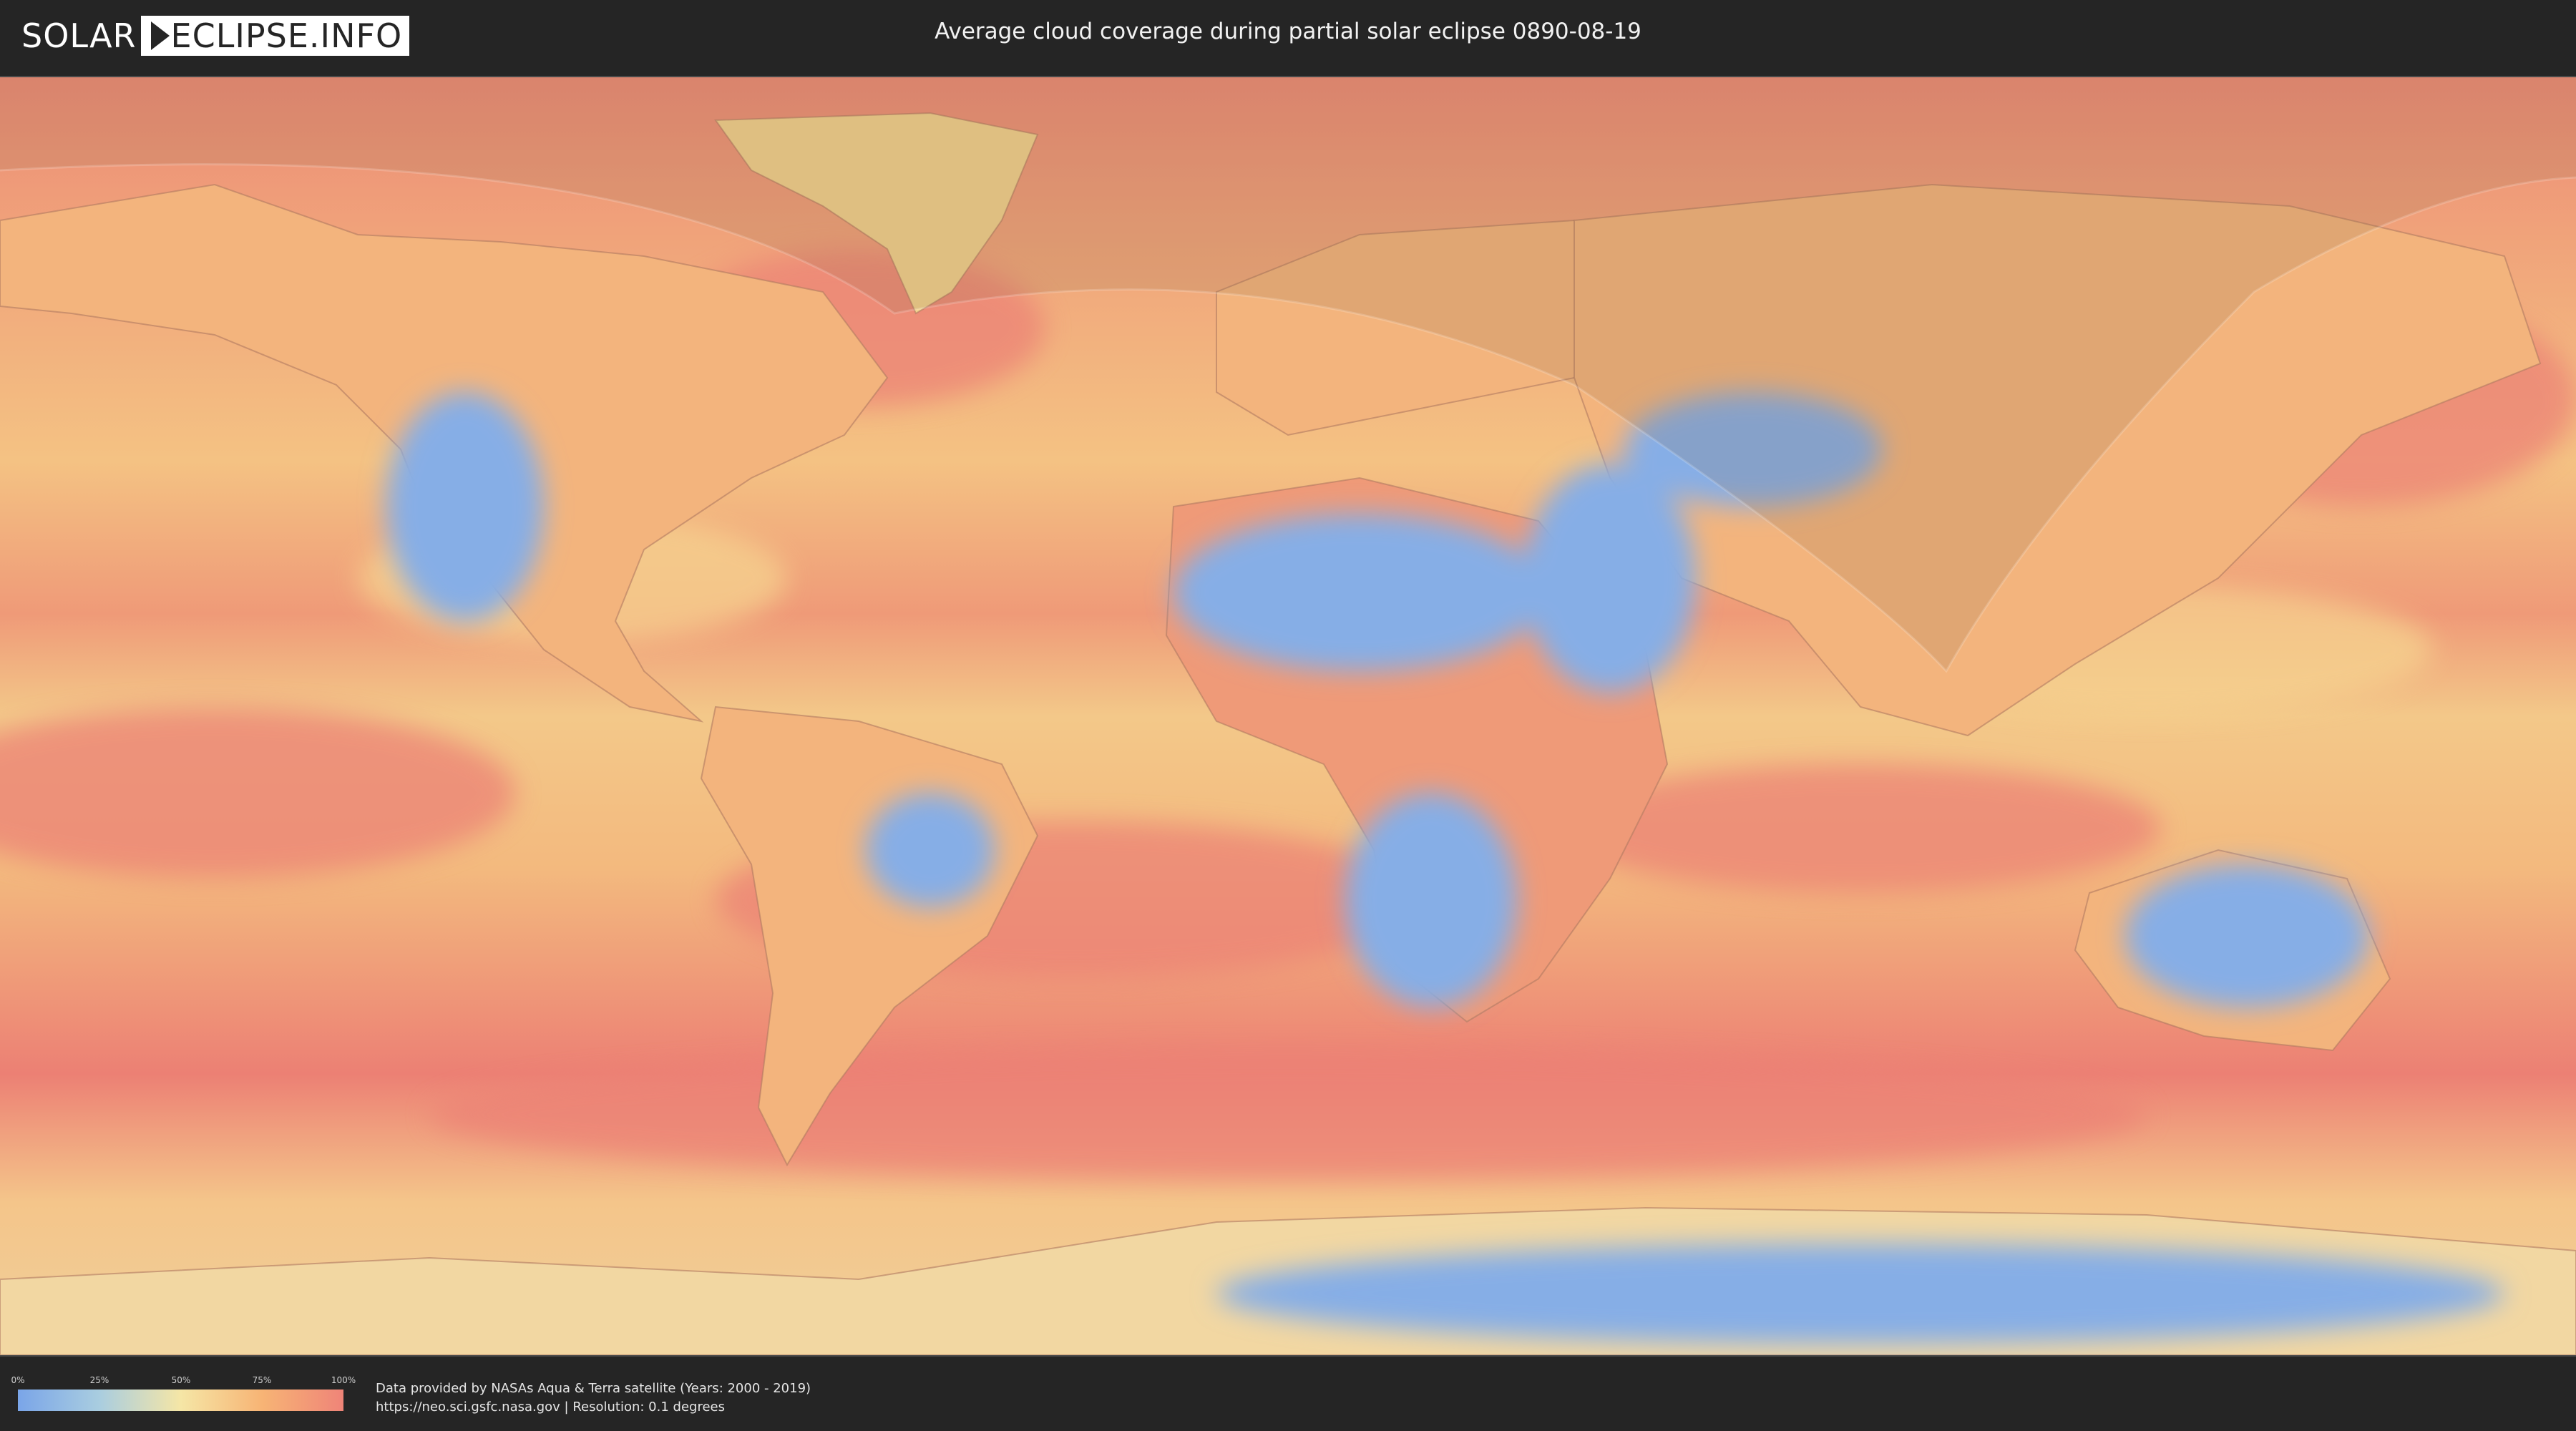 This screenshot has height=1431, width=2576. I want to click on legend-gradient-bar, so click(180, 1400).